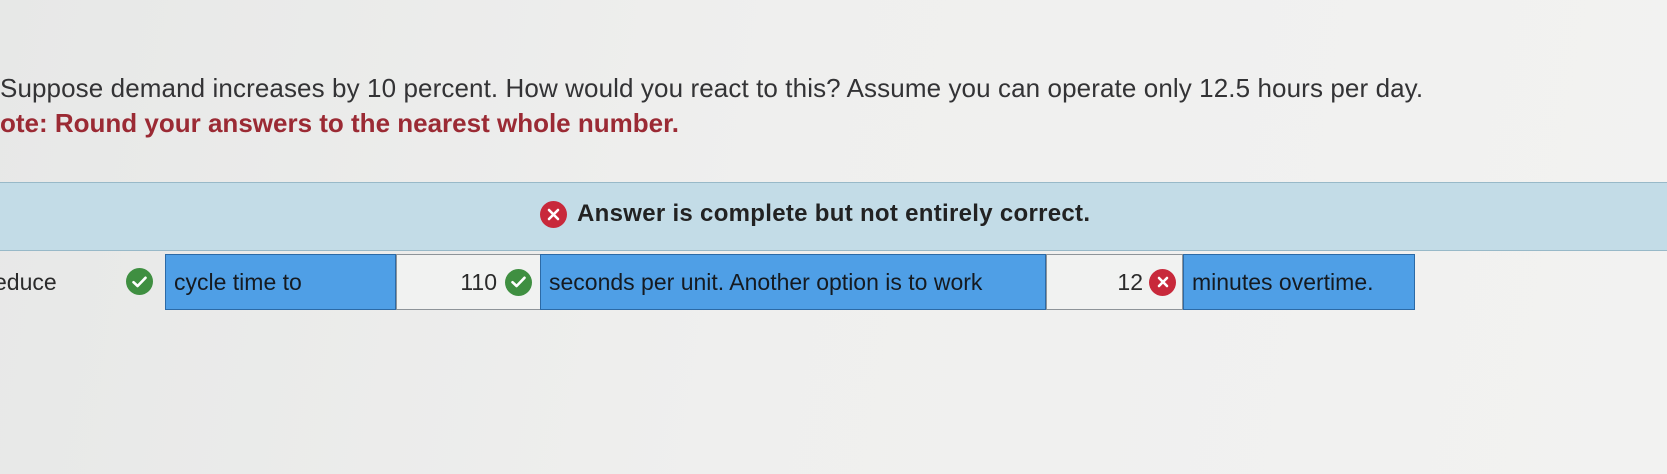  Describe the element at coordinates (478, 281) in the screenshot. I see `cycle-time-value: 110` at that location.